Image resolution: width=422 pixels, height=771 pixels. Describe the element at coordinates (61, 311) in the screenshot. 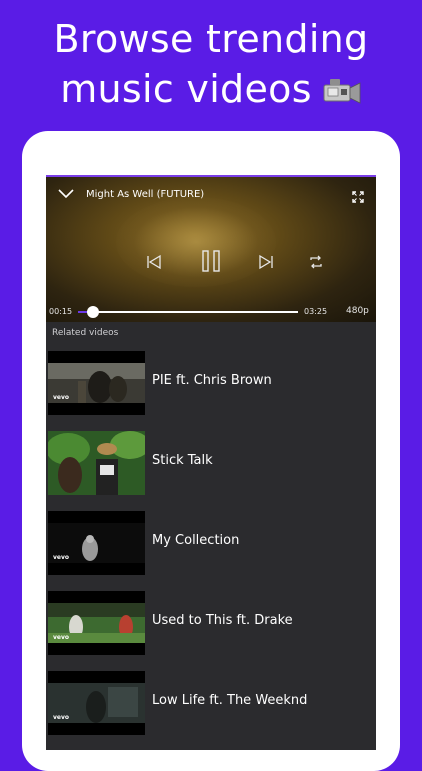

I see `current-time: 00:15` at that location.